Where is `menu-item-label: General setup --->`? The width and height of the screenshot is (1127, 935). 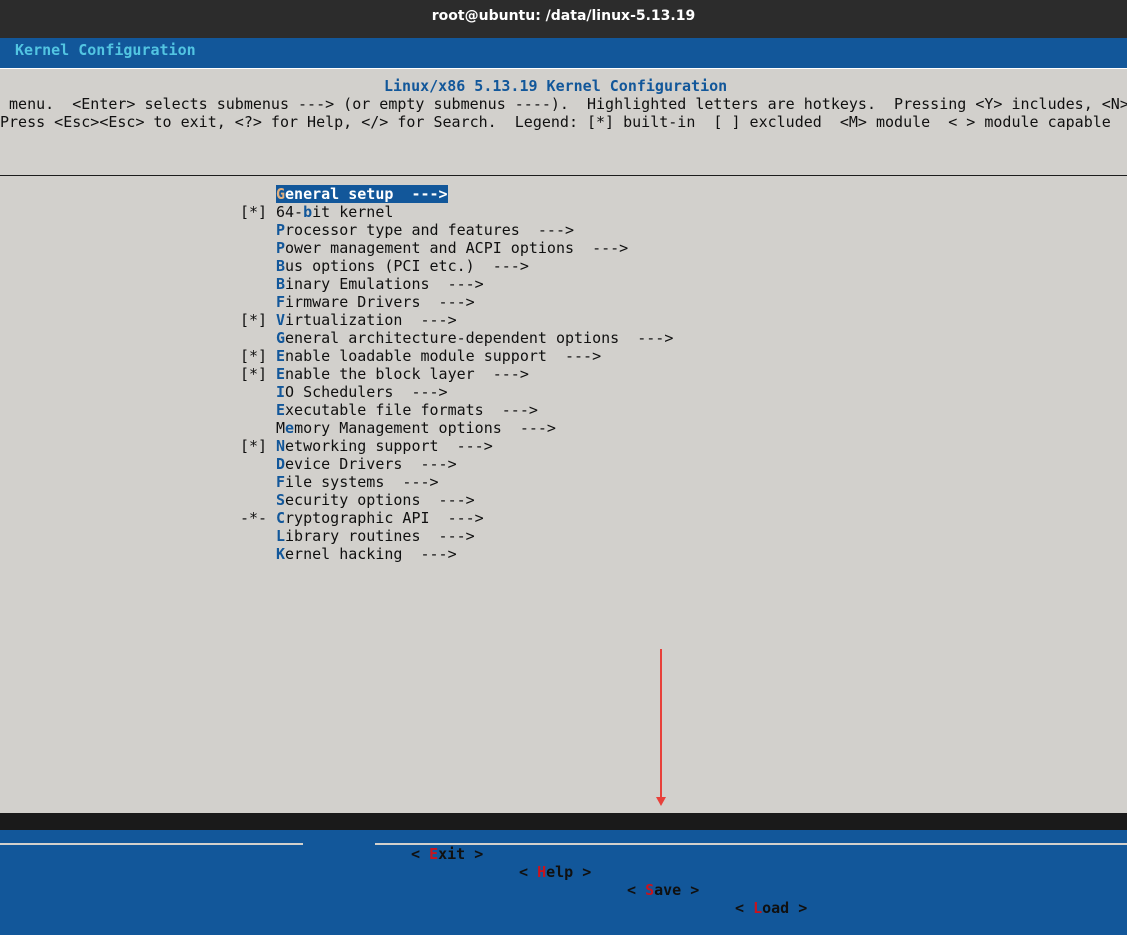 menu-item-label: General setup ---> is located at coordinates (362, 194).